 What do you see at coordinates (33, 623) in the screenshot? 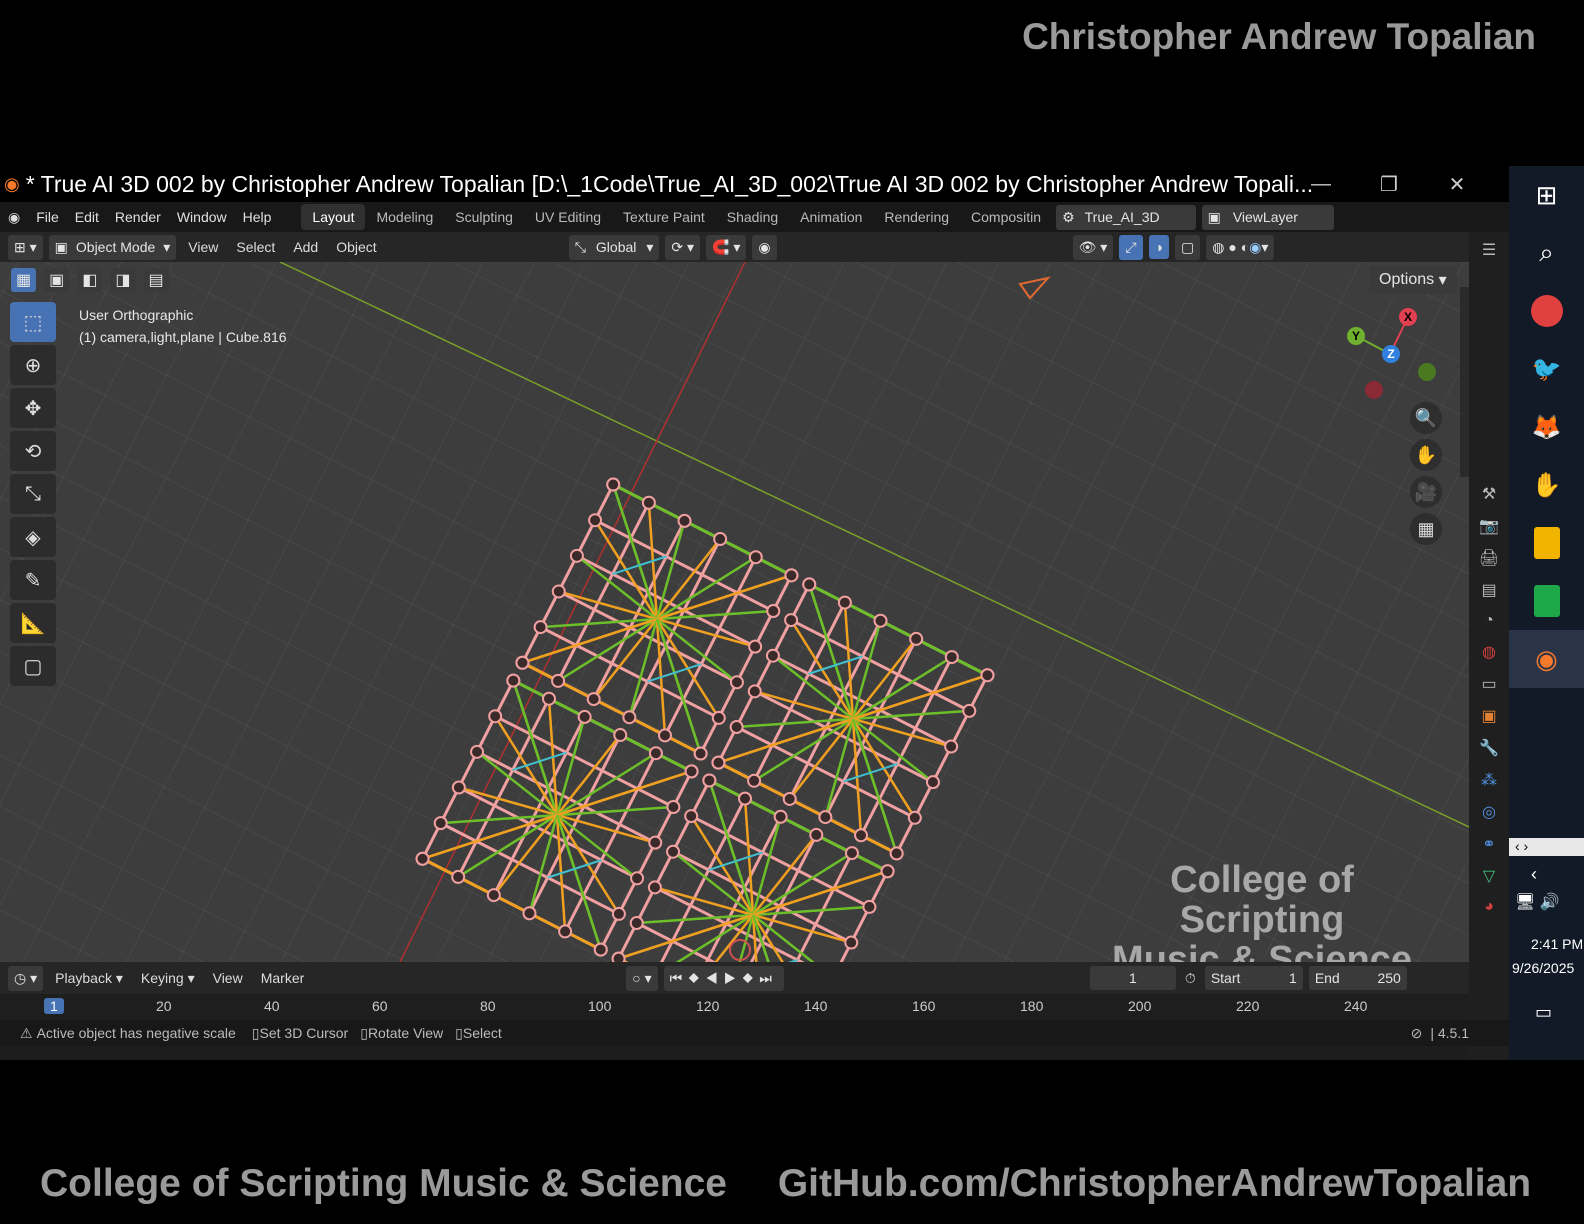
I see `measure-tool: 📐` at bounding box center [33, 623].